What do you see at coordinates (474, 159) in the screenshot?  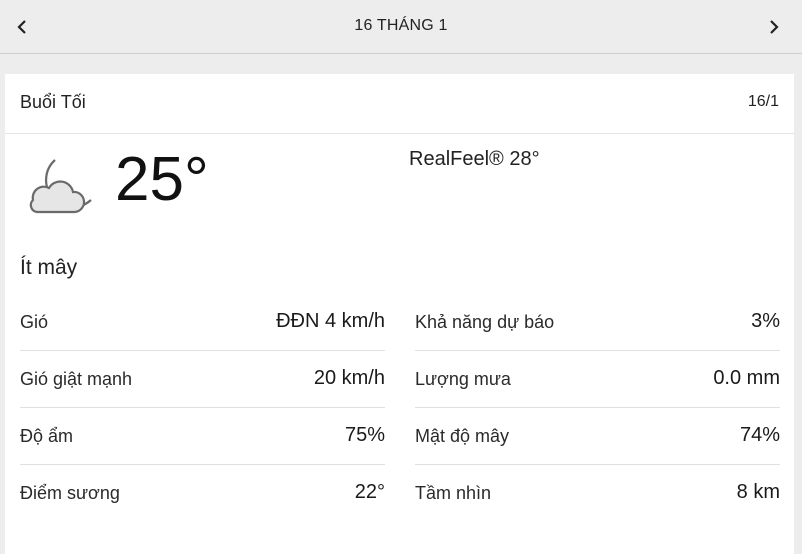 I see `realfeel-temperature: RealFeel® 28°` at bounding box center [474, 159].